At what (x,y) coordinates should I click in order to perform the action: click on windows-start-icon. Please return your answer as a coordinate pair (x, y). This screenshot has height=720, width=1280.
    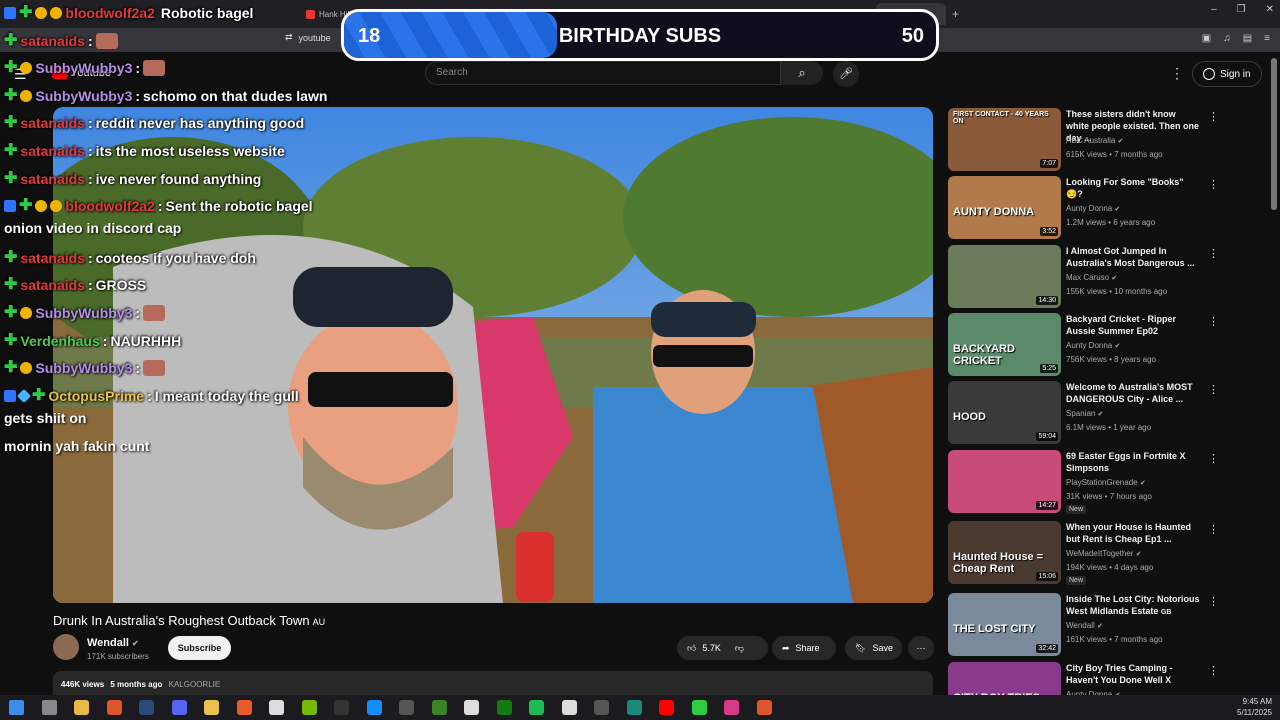
    Looking at the image, I should click on (16, 707).